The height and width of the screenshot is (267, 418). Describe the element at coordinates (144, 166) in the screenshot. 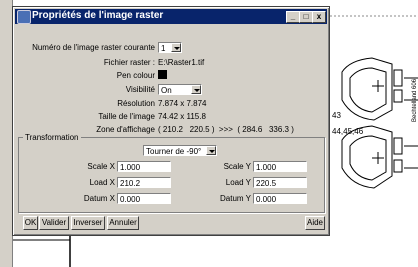

I see `scale-x-input: 1.000` at that location.